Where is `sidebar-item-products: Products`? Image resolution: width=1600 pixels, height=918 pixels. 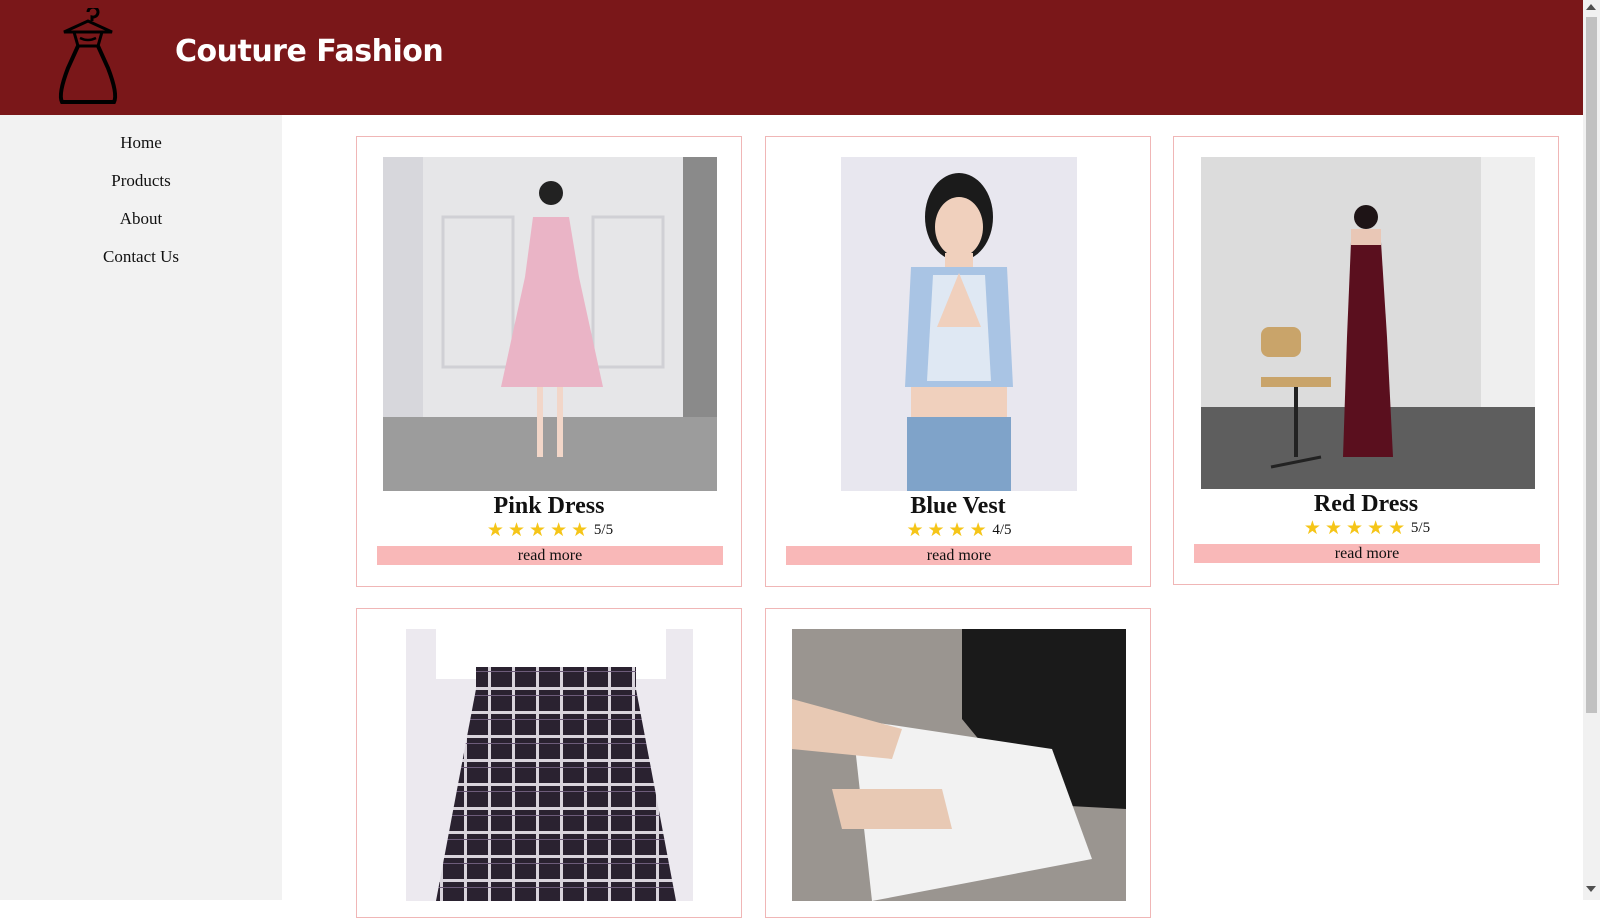
sidebar-item-products: Products is located at coordinates (141, 181).